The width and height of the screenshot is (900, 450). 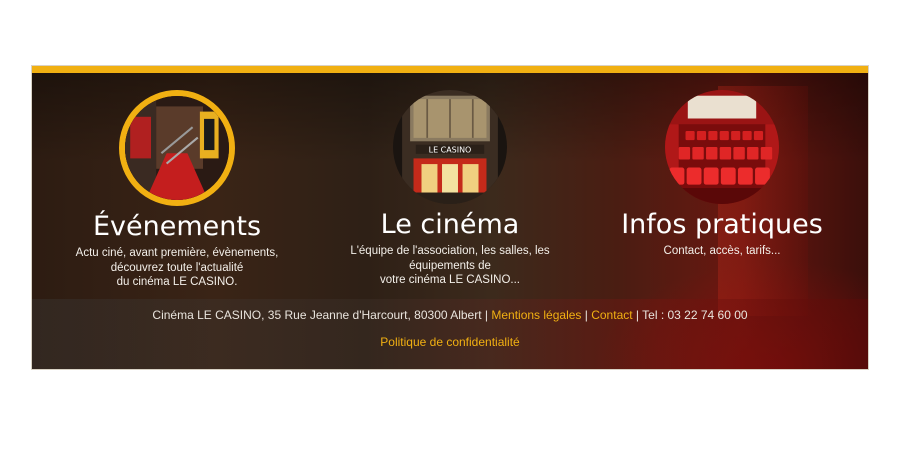 I want to click on description-line: découvrez toute l'actualité, so click(x=177, y=267).